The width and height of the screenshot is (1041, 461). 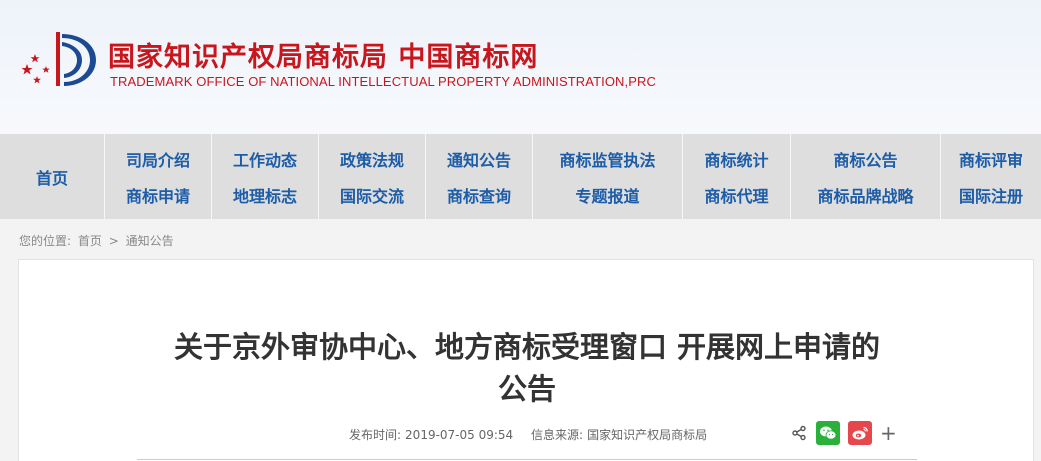 What do you see at coordinates (991, 195) in the screenshot?
I see `nav-item-international-registration: 国际注册` at bounding box center [991, 195].